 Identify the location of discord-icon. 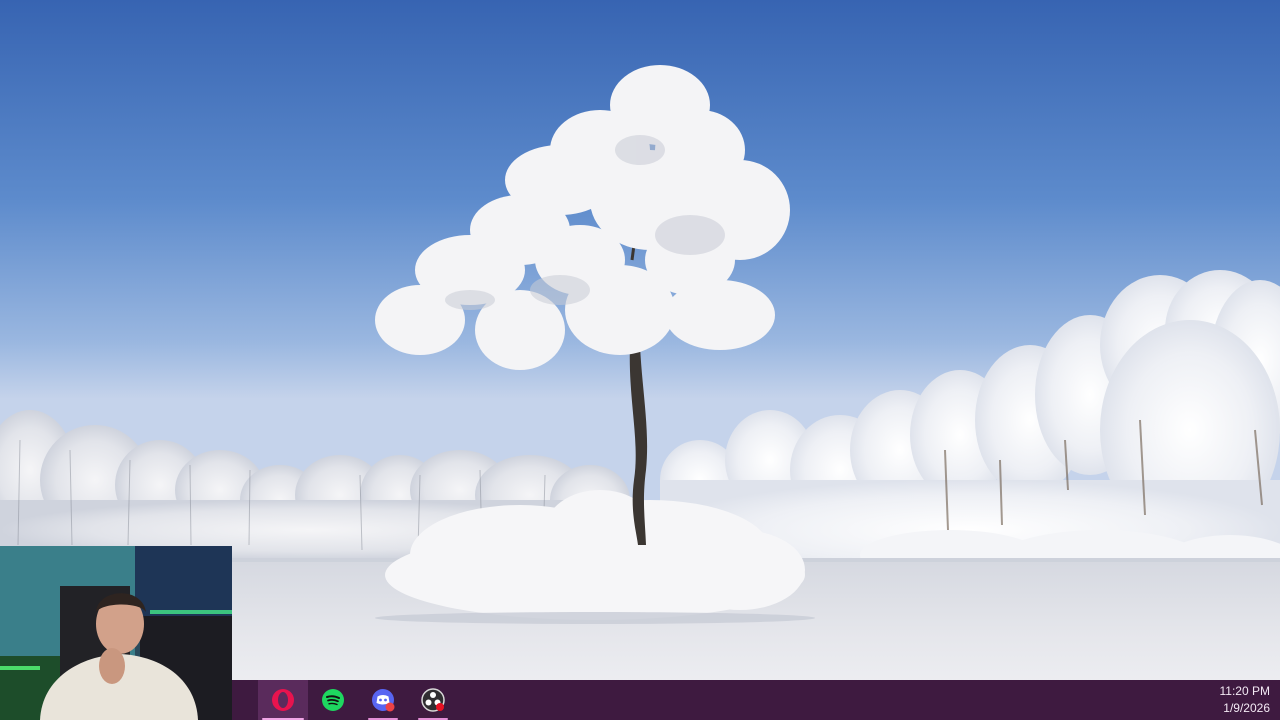
(383, 700).